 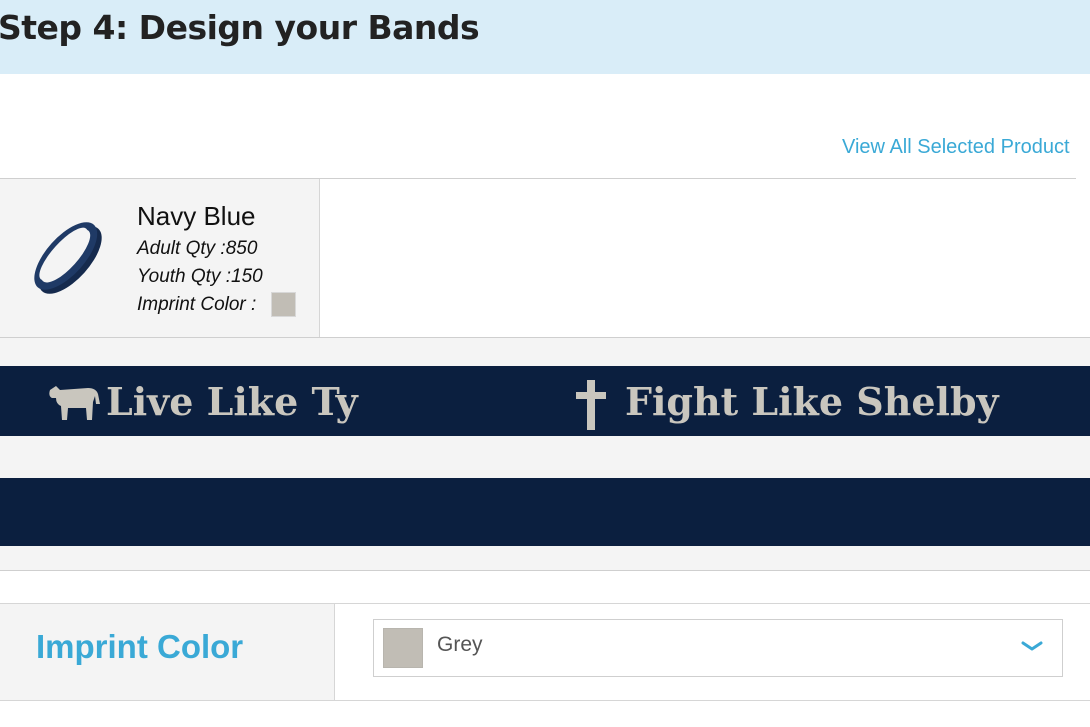 I want to click on imprint-color-swatch, so click(x=283, y=304).